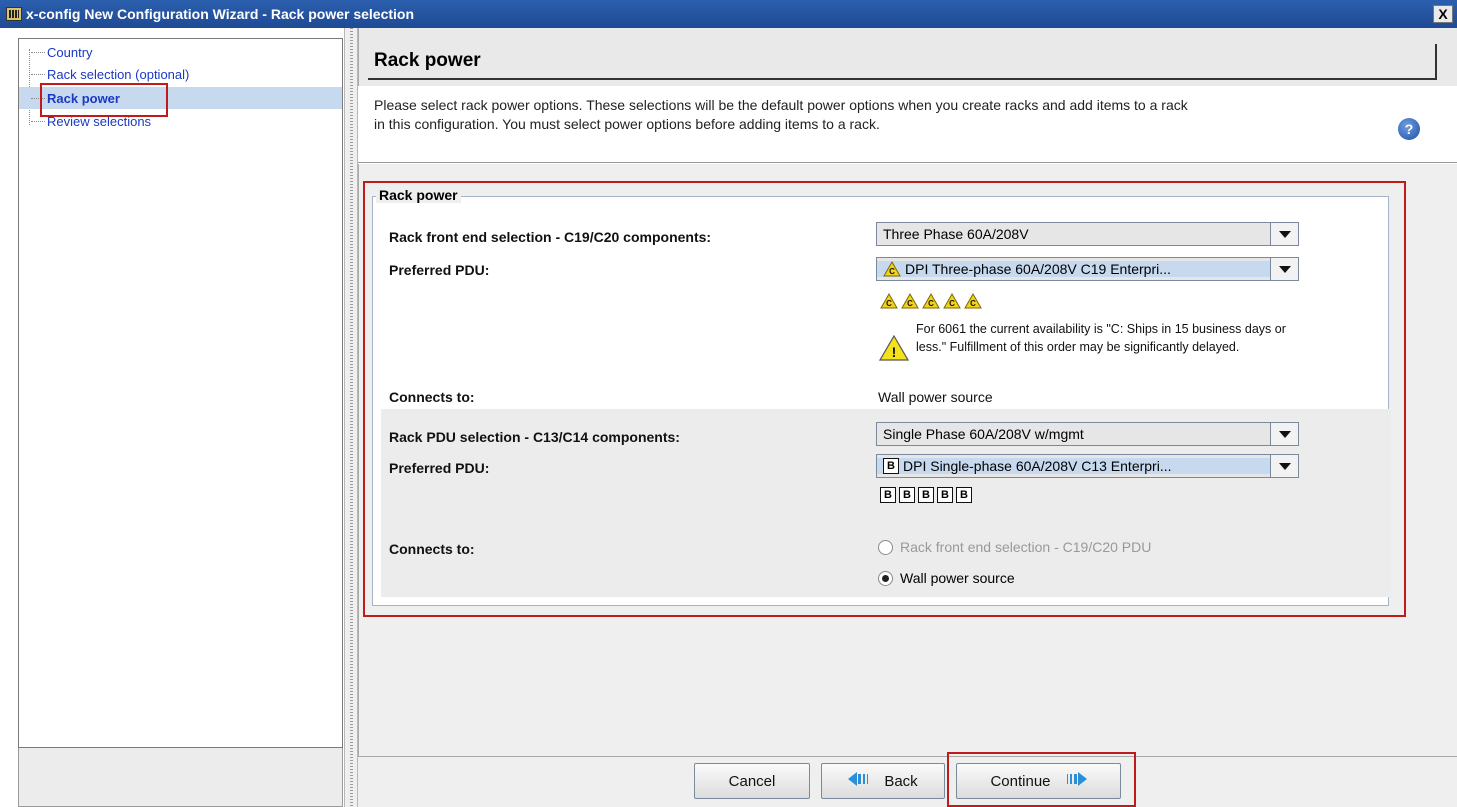  What do you see at coordinates (1087, 234) in the screenshot?
I see `front-end-select: Three Phase 60A/208V` at bounding box center [1087, 234].